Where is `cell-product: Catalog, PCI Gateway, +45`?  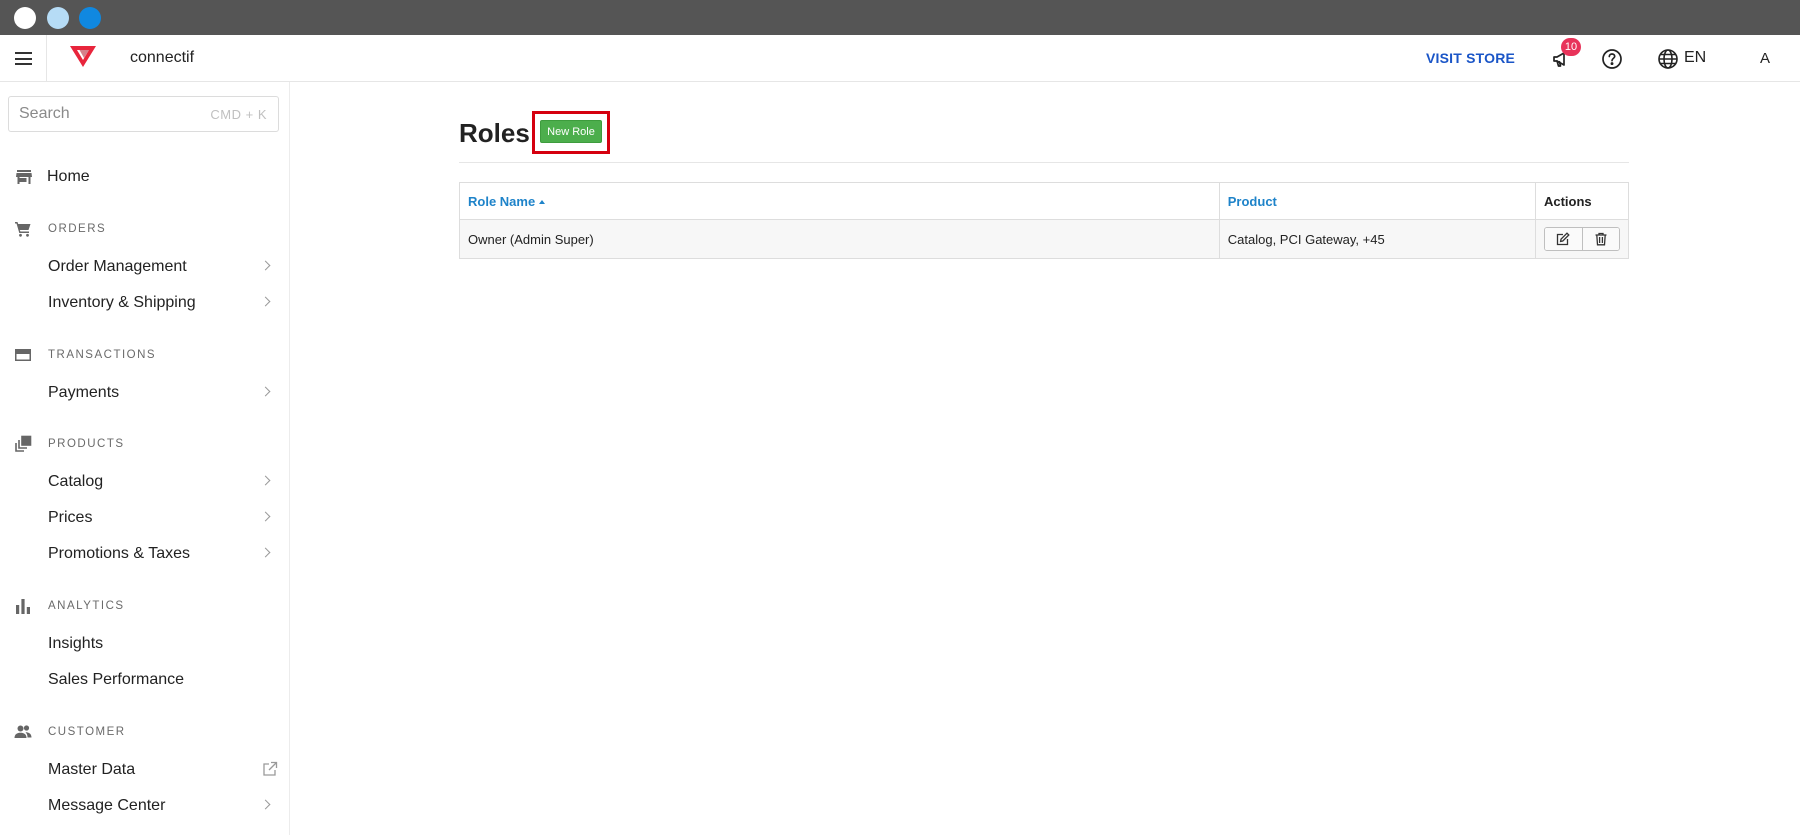 cell-product: Catalog, PCI Gateway, +45 is located at coordinates (1377, 239).